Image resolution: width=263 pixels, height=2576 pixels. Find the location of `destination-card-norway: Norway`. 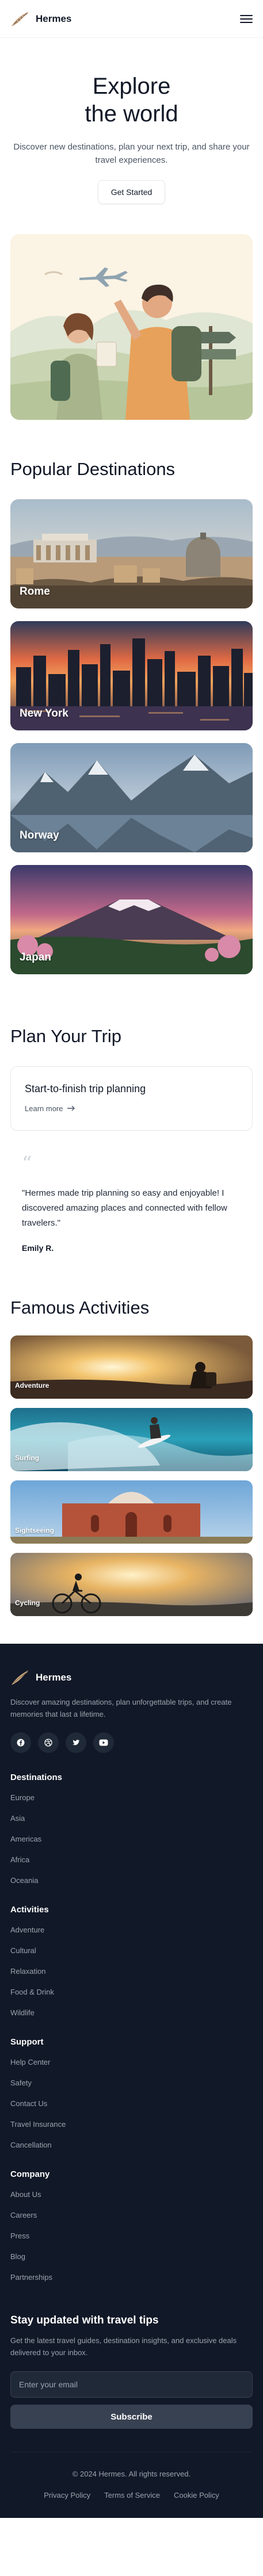

destination-card-norway: Norway is located at coordinates (131, 797).